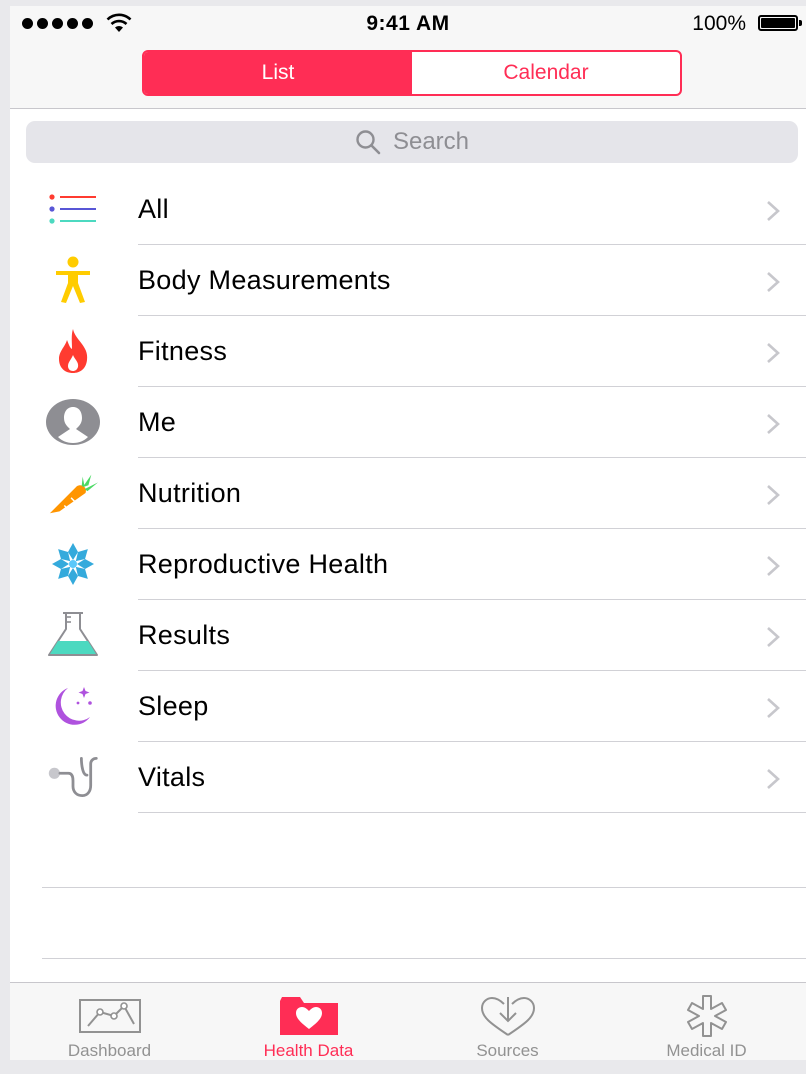 The width and height of the screenshot is (806, 1074). I want to click on tab-sources: Sources, so click(507, 1021).